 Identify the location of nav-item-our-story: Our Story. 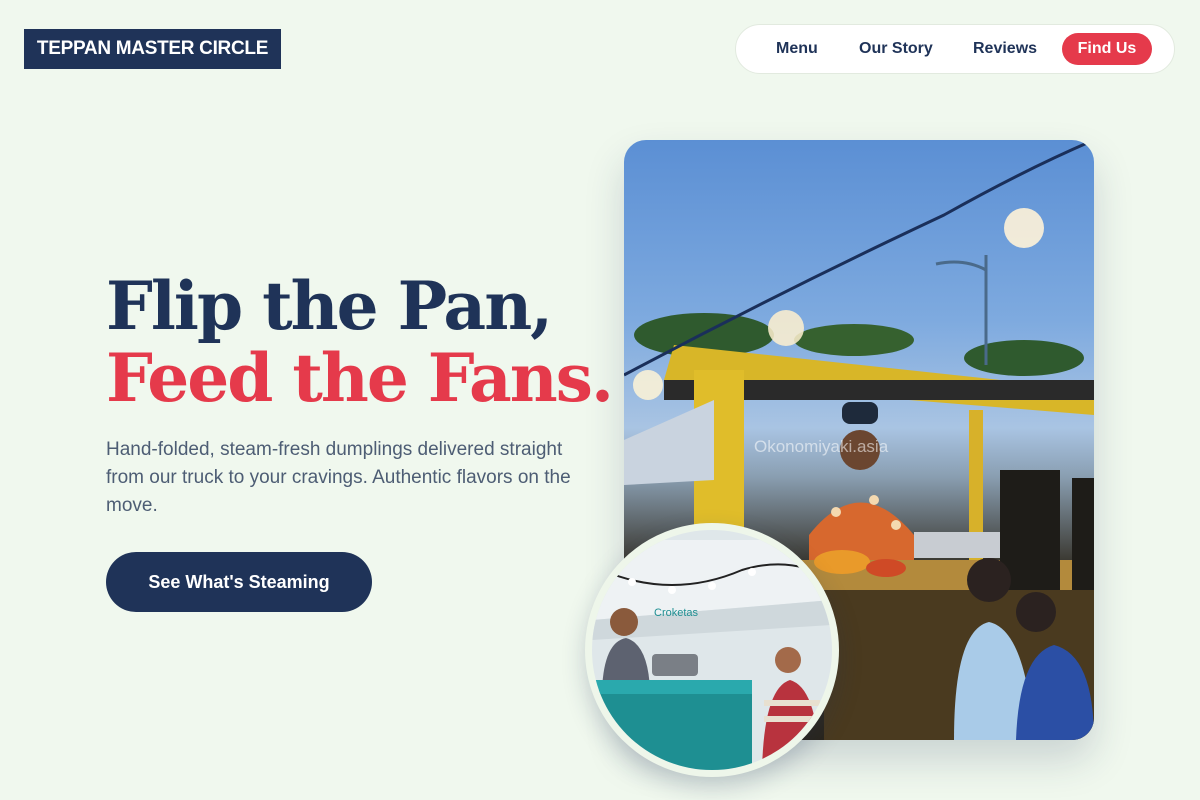
(896, 49).